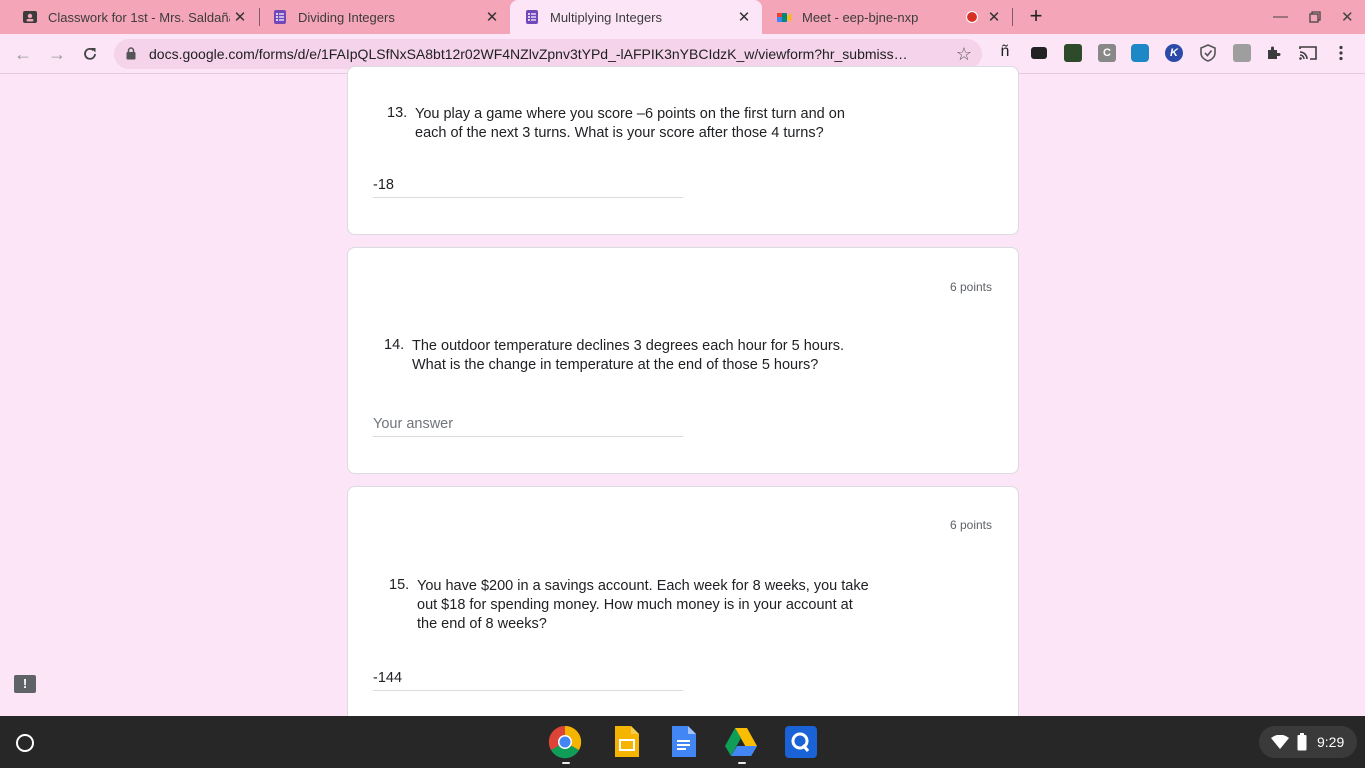 This screenshot has width=1365, height=768. Describe the element at coordinates (860, 17) in the screenshot. I see `tab-title: Meet - eep-bjne-nxp` at that location.